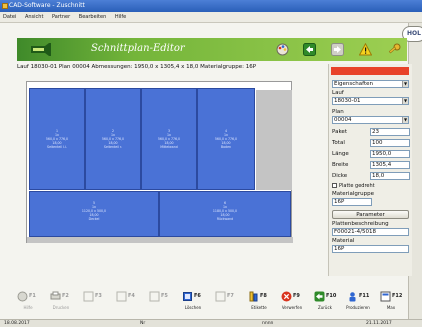  What do you see at coordinates (370, 101) in the screenshot?
I see `lauf-dropdown: 18030-01 ▼` at bounding box center [370, 101].